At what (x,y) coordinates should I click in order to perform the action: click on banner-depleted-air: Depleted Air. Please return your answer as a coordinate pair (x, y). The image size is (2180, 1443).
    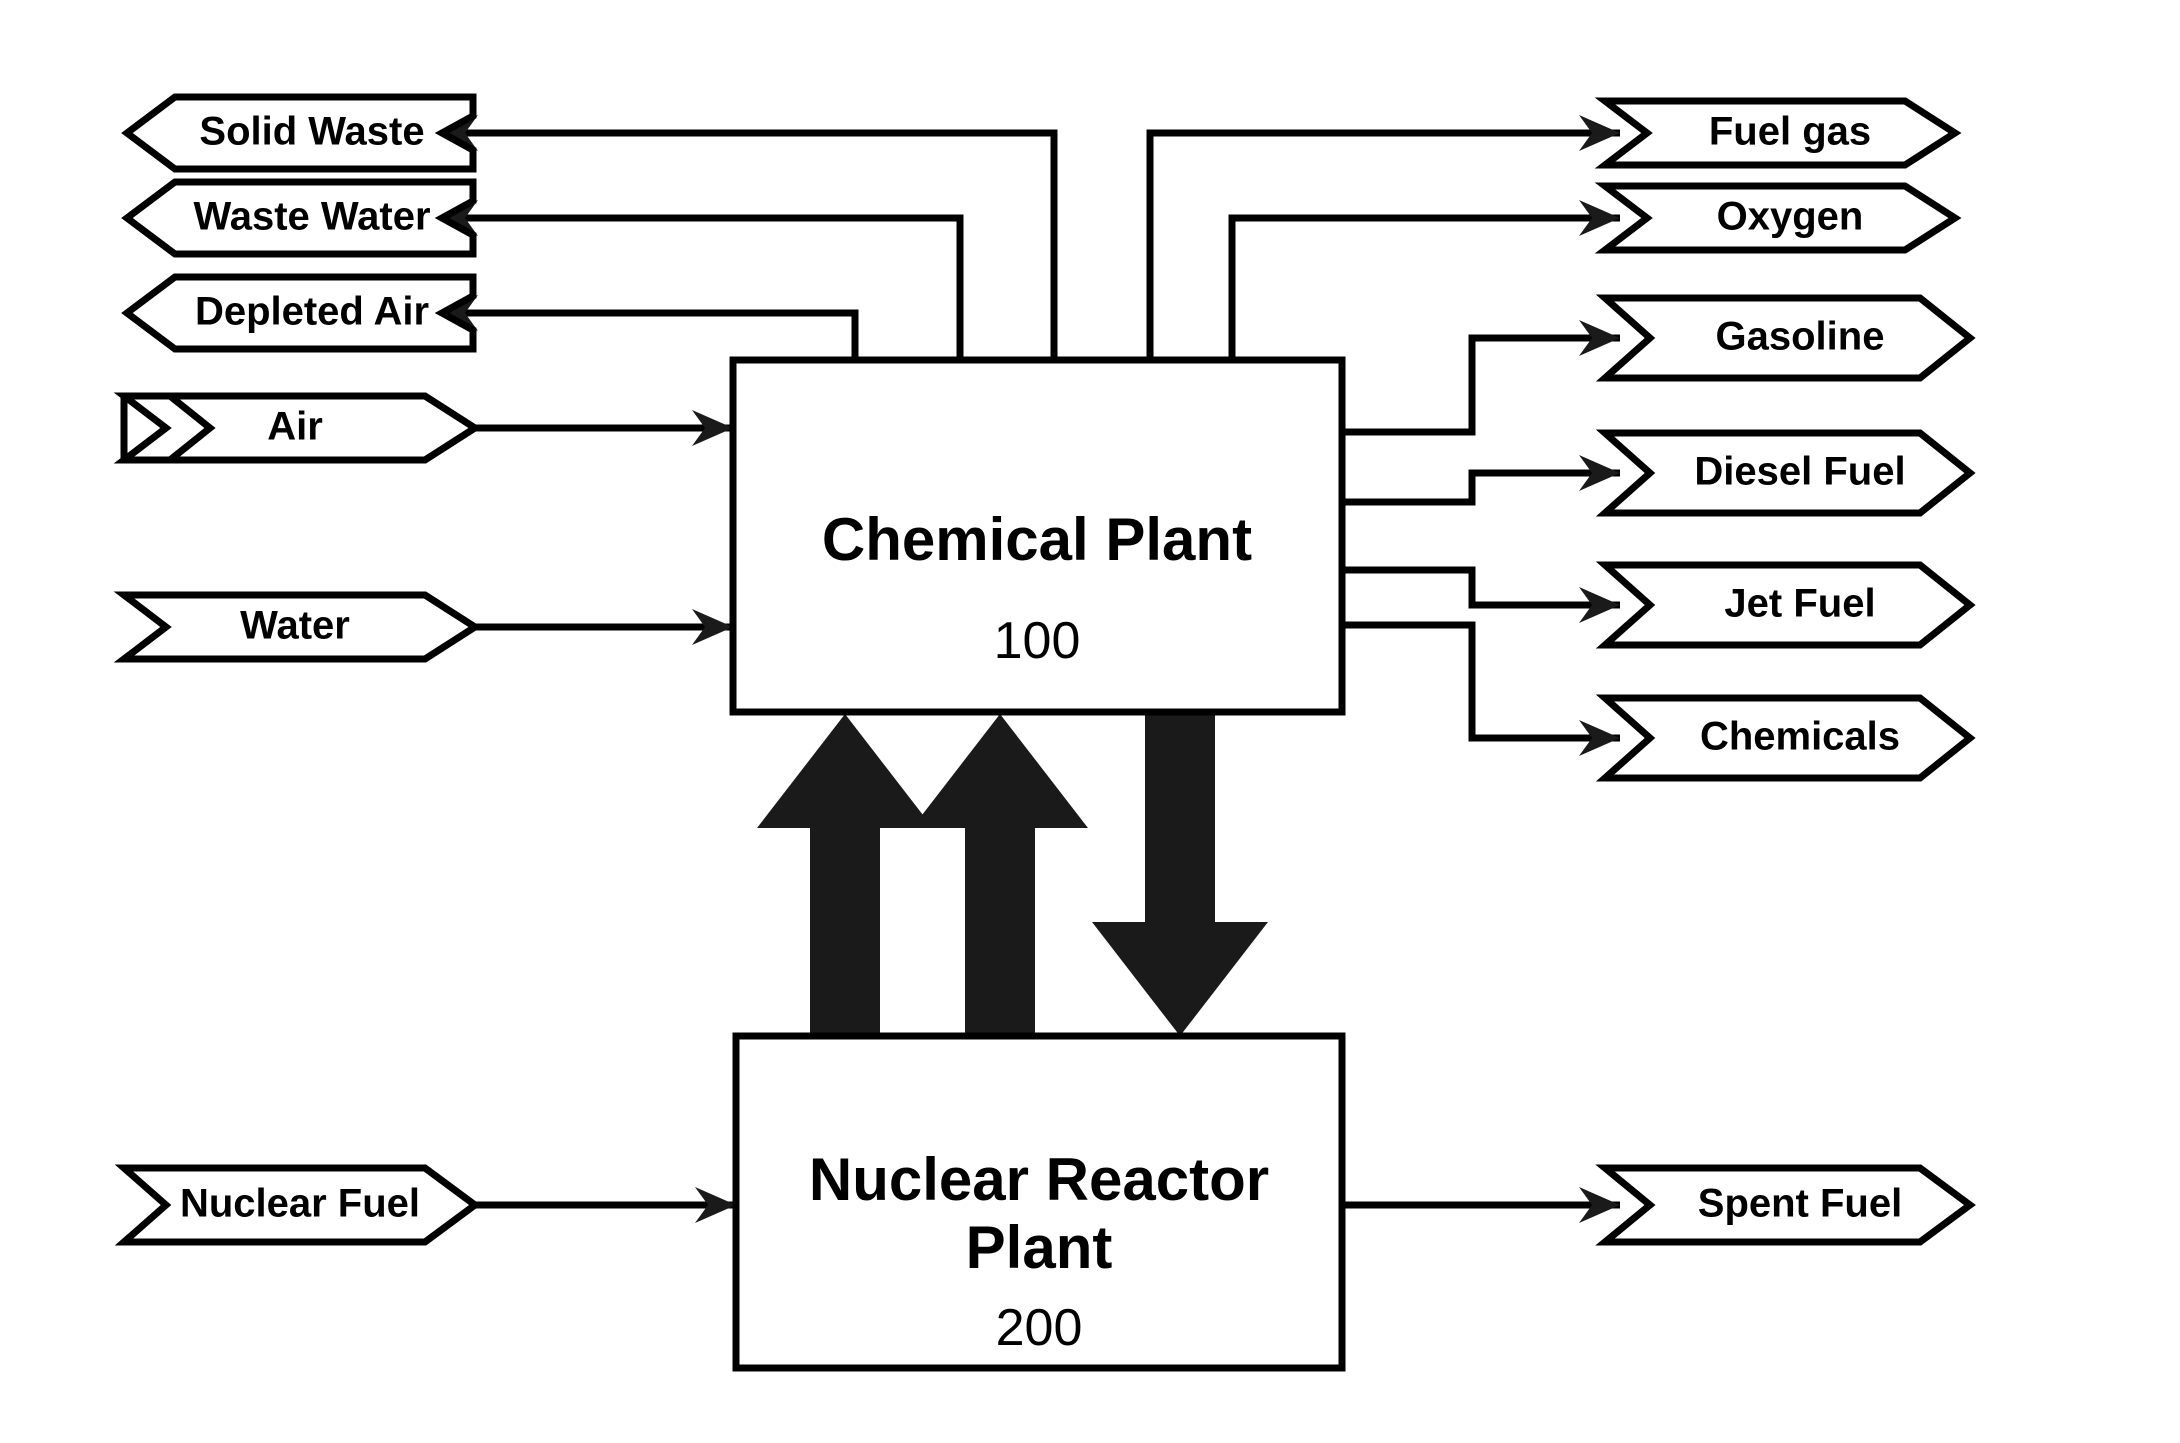
    Looking at the image, I should click on (299, 313).